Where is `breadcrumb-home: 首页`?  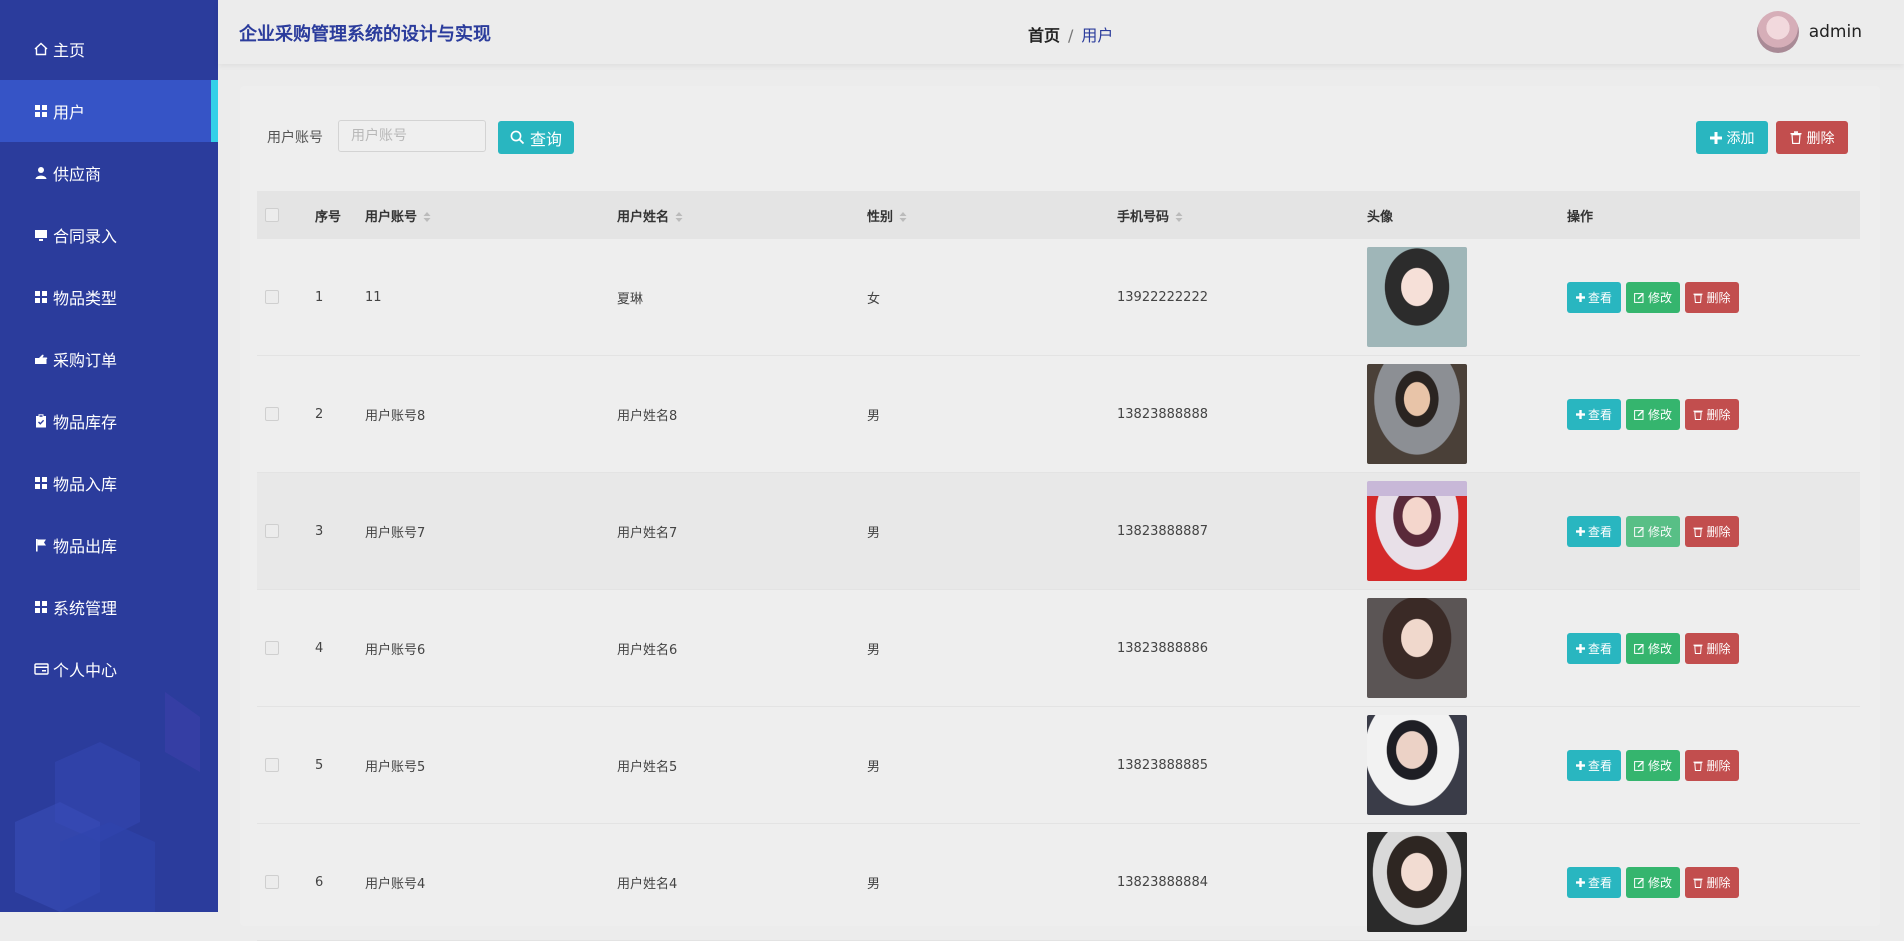
breadcrumb-home: 首页 is located at coordinates (1044, 35).